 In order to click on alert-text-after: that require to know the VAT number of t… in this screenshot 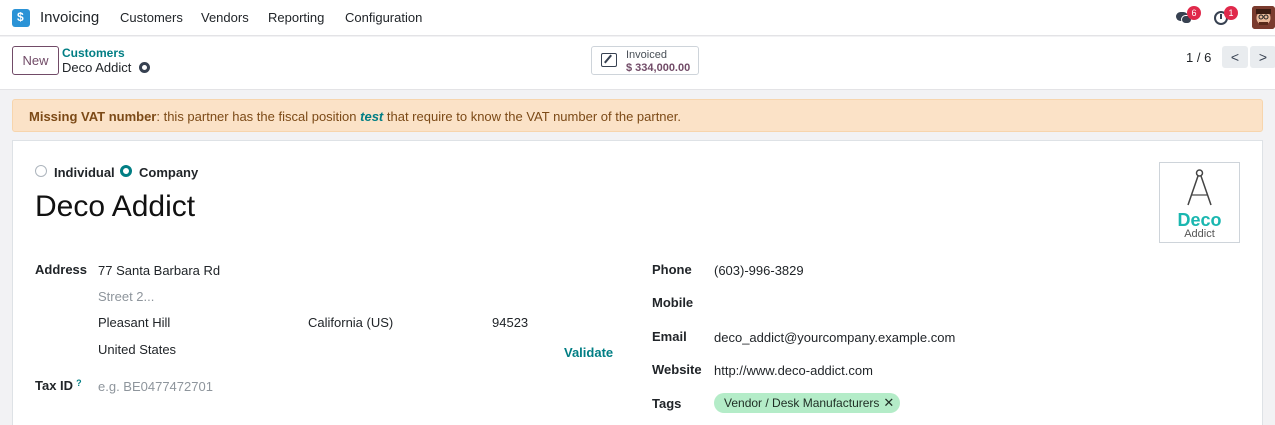, I will do `click(532, 116)`.